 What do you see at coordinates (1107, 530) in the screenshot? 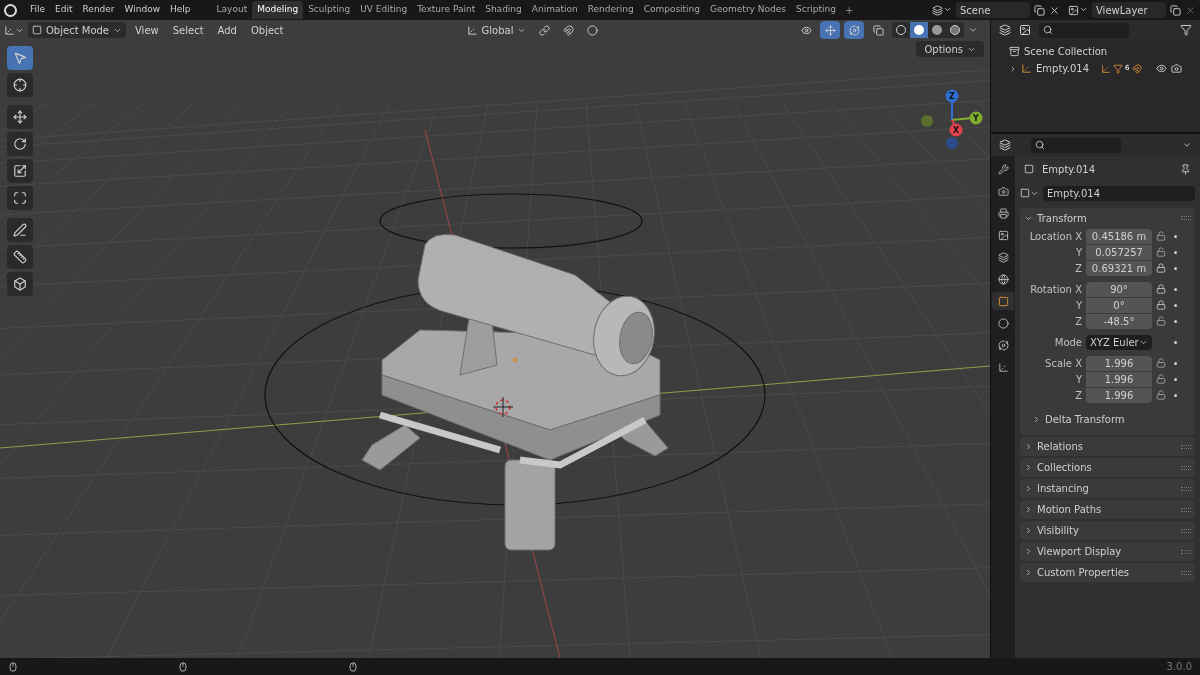
I see `collapsed-panel: Visibility` at bounding box center [1107, 530].